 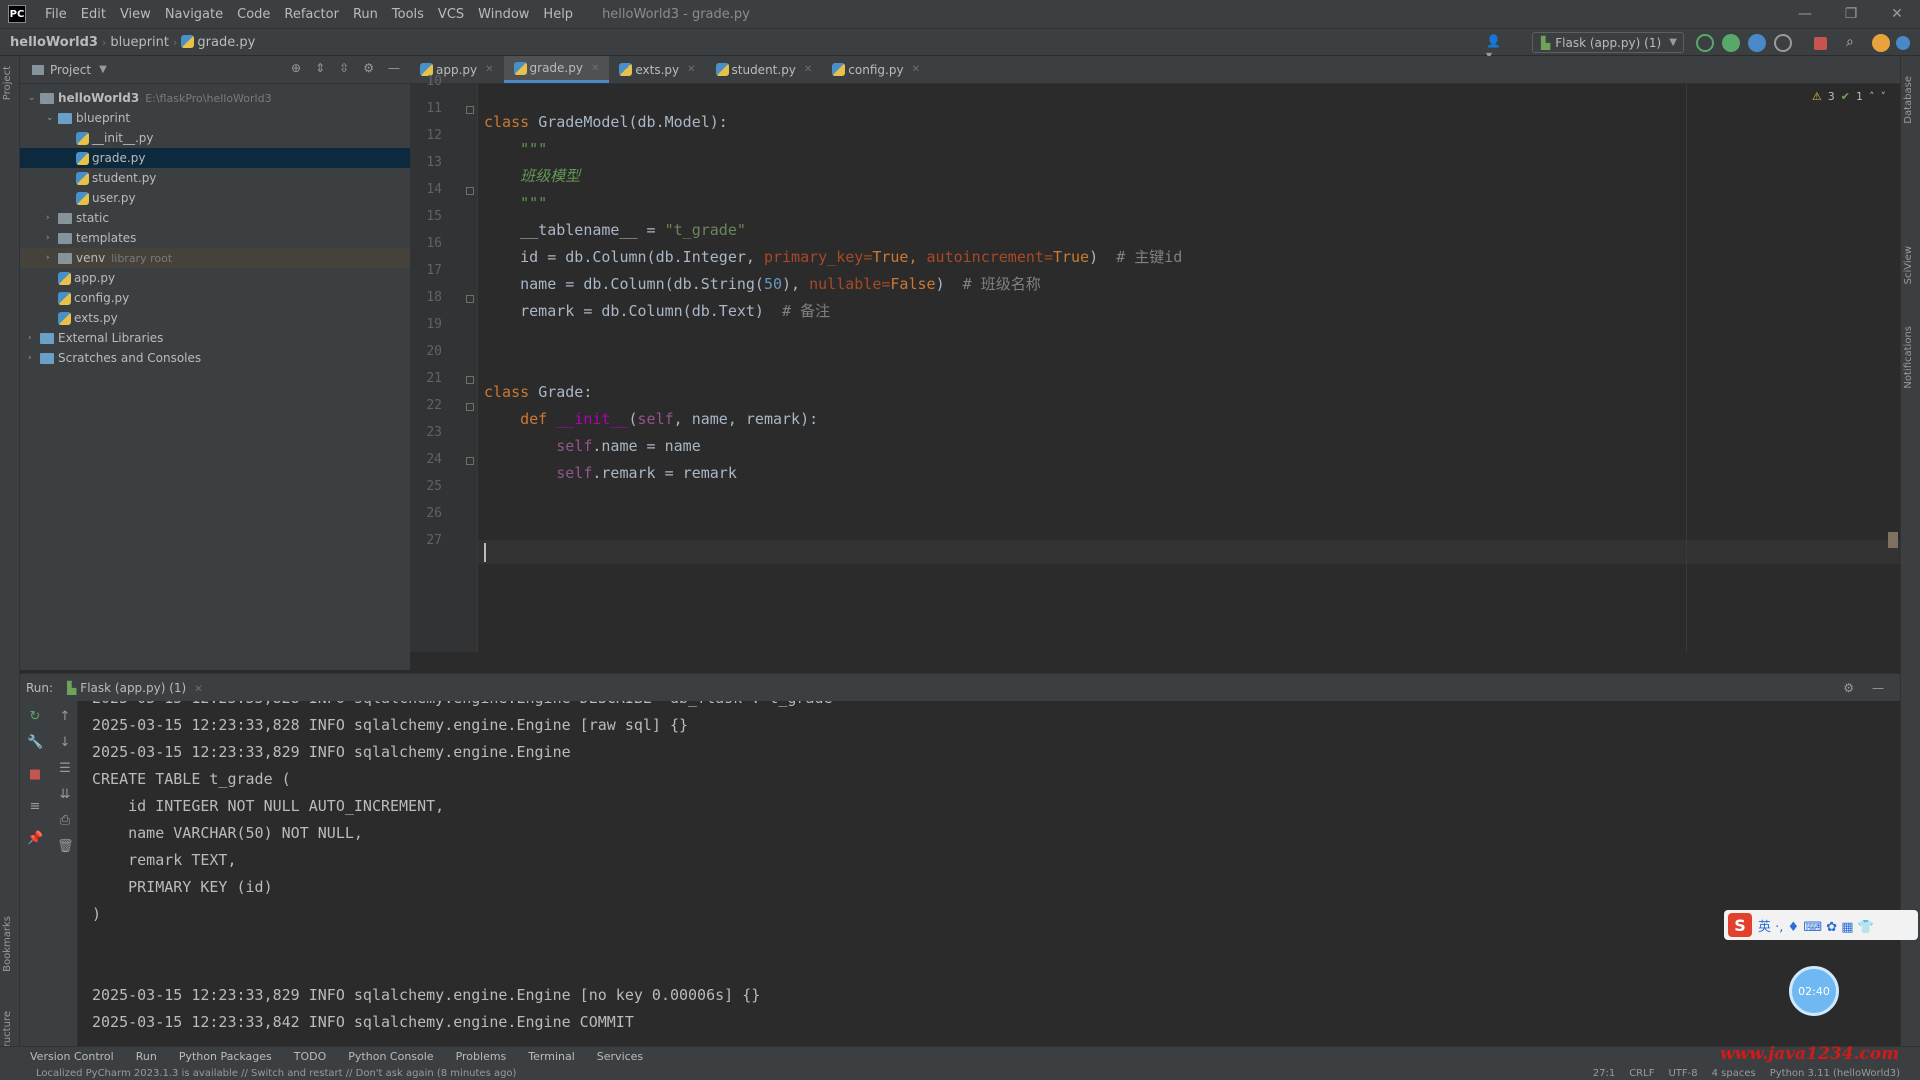 I want to click on settings-shield-icon, so click(x=1903, y=43).